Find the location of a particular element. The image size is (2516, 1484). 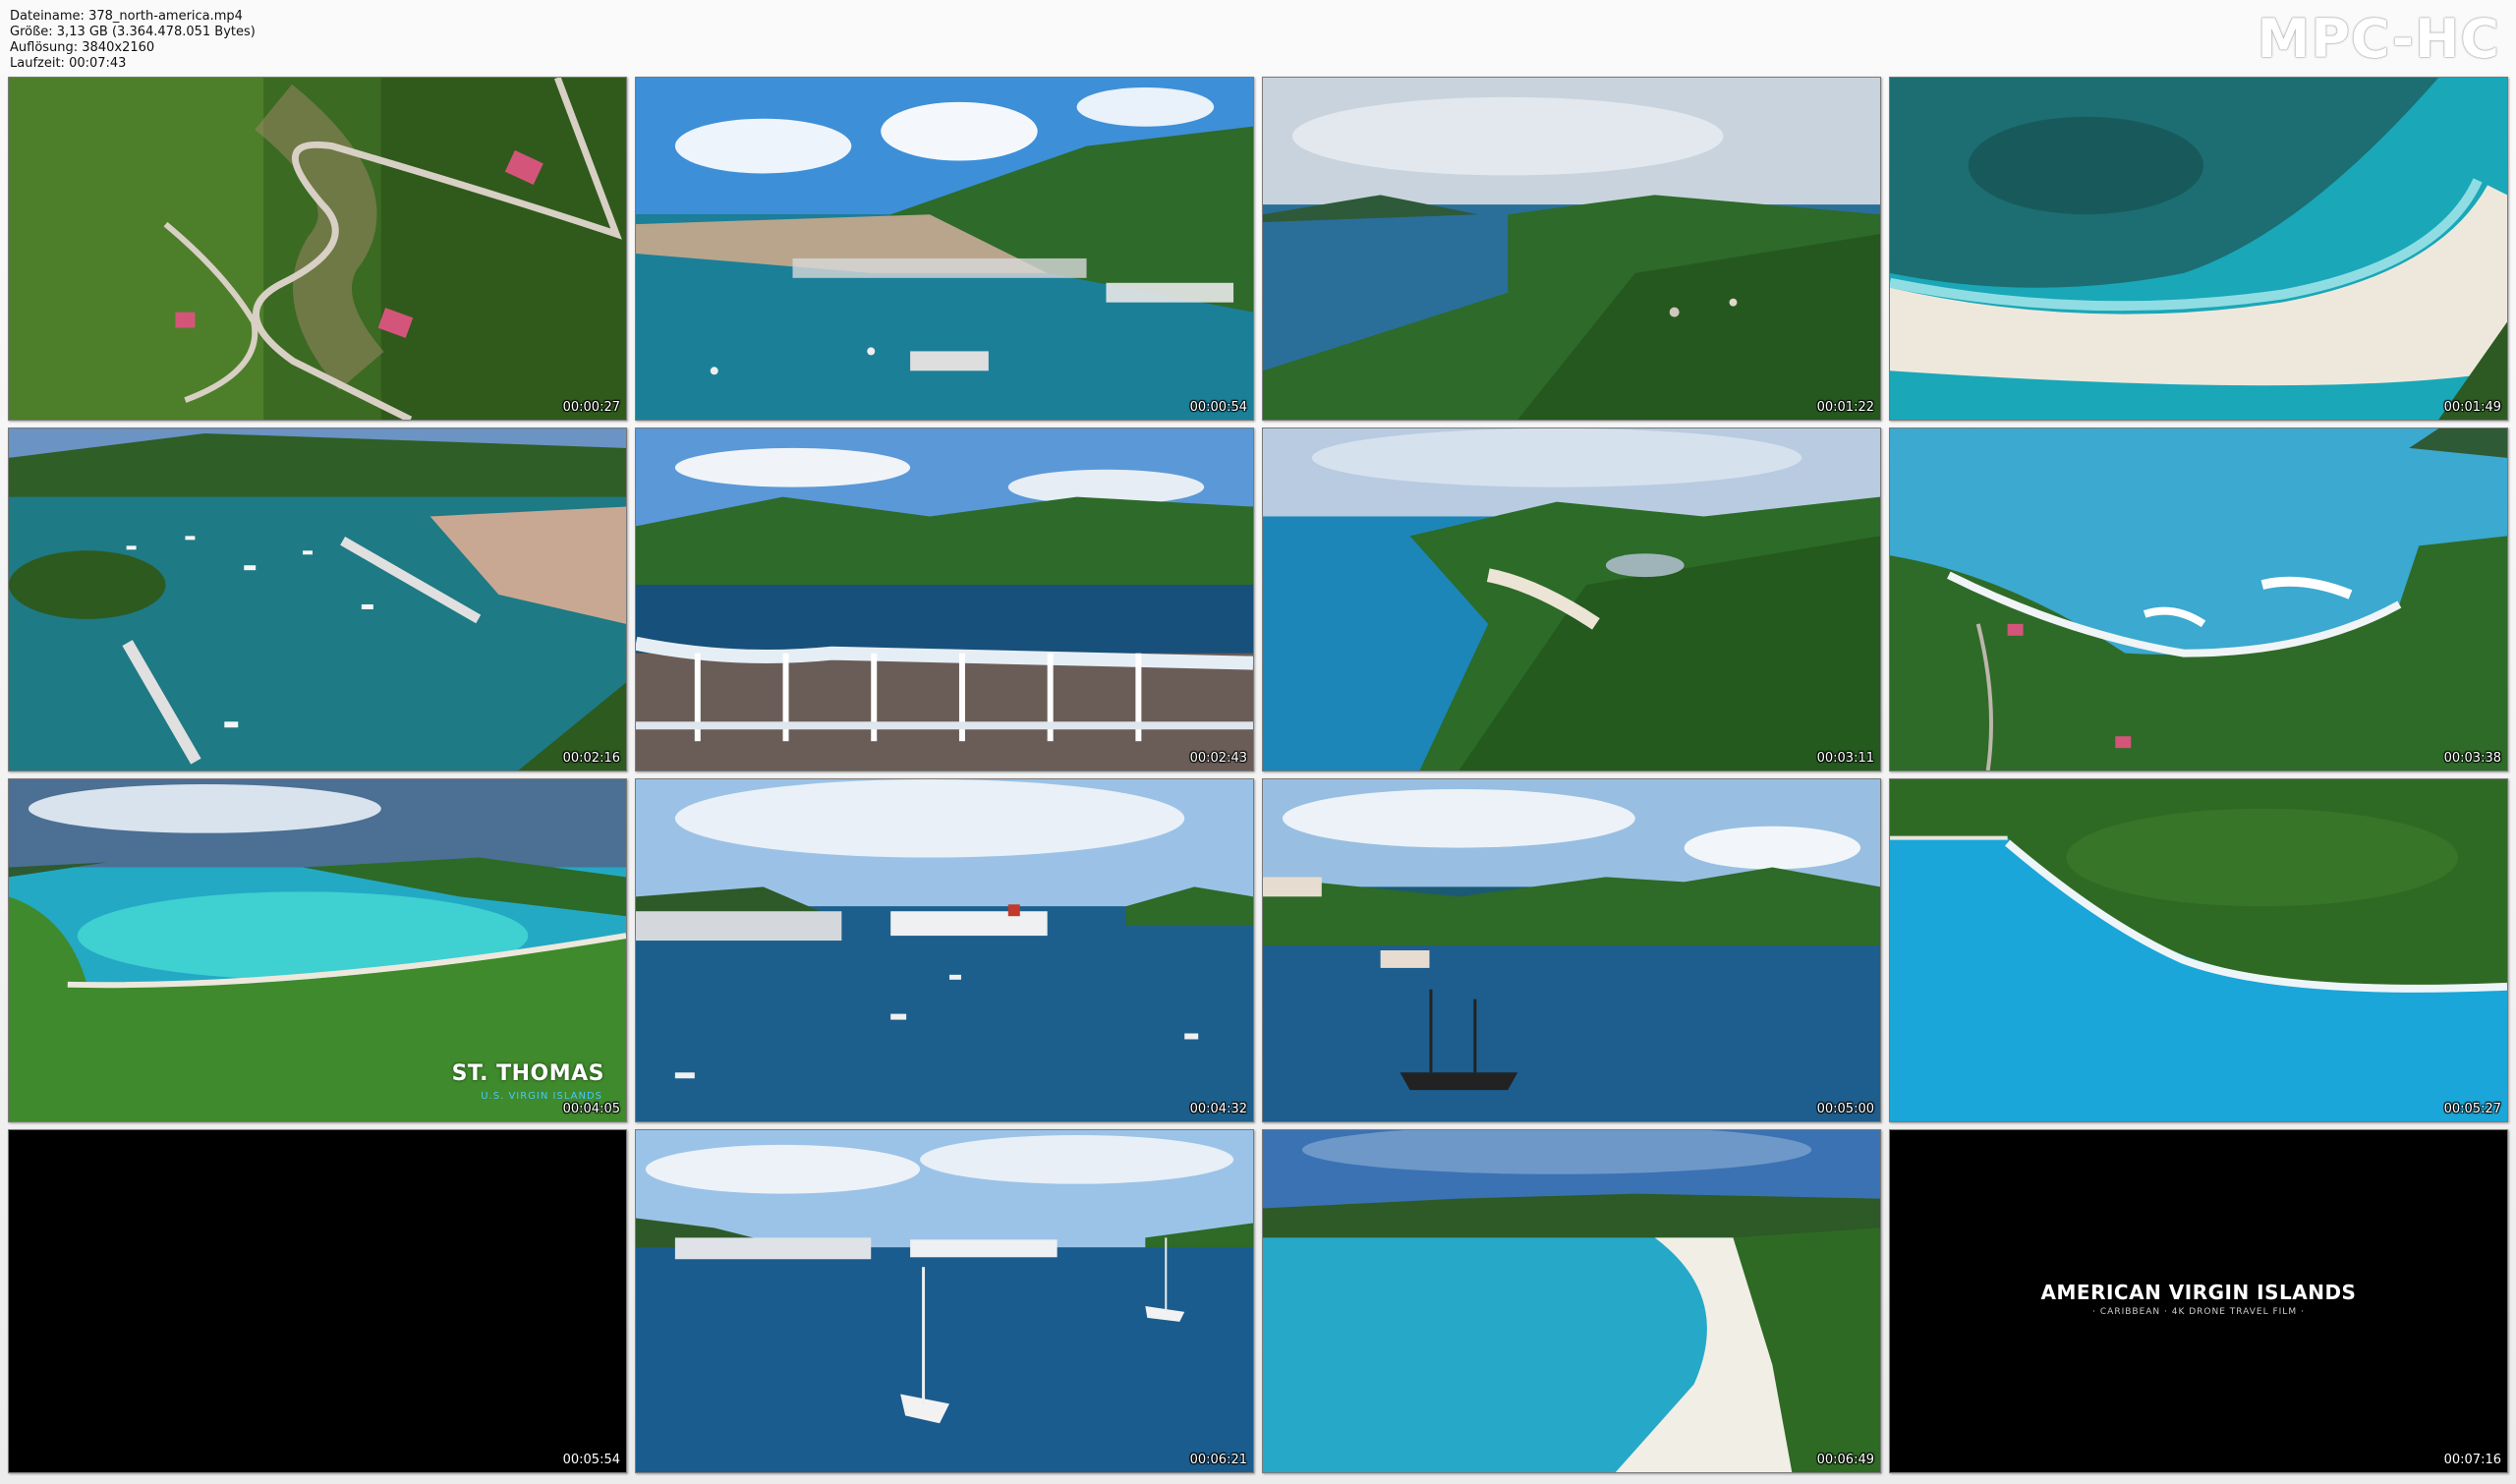

file-size-line: Größe: 3,13 GB (3.364.478.051 Bytes) is located at coordinates (133, 32).